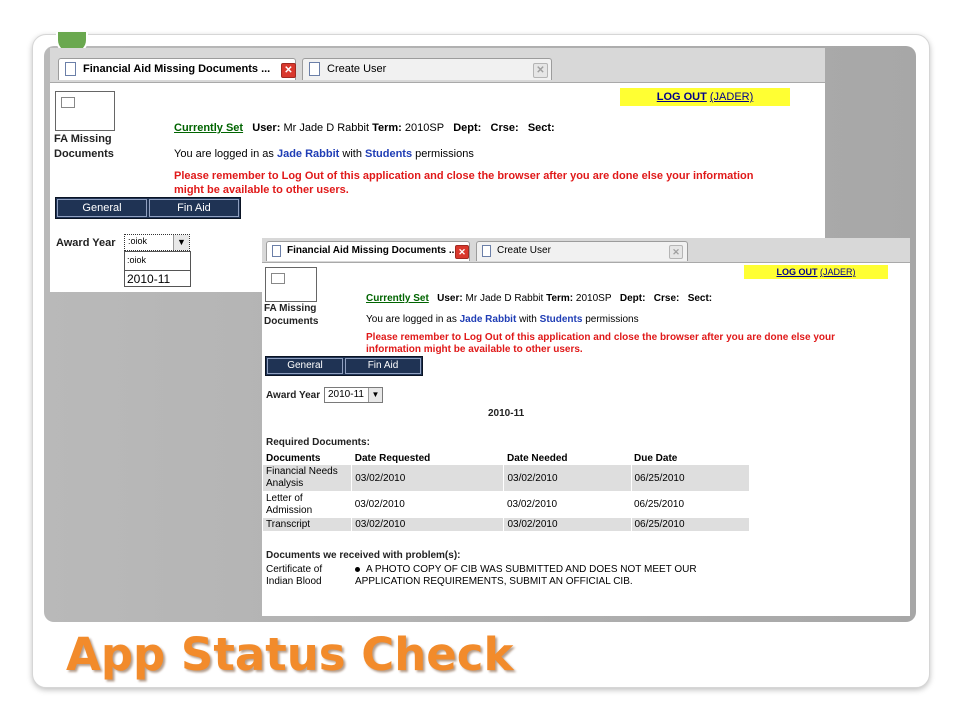 The height and width of the screenshot is (720, 960). Describe the element at coordinates (389, 154) in the screenshot. I see `login-role: Students` at that location.